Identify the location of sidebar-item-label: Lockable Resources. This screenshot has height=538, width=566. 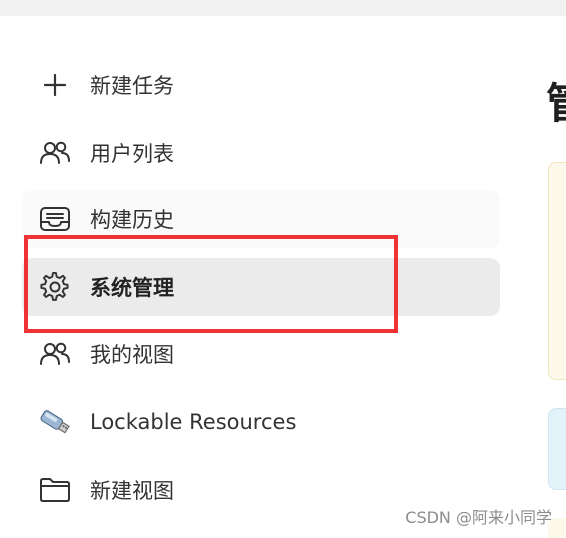
(193, 422).